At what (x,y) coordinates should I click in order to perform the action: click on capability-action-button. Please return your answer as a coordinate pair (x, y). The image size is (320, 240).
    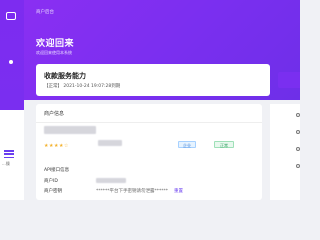
    Looking at the image, I should click on (289, 80).